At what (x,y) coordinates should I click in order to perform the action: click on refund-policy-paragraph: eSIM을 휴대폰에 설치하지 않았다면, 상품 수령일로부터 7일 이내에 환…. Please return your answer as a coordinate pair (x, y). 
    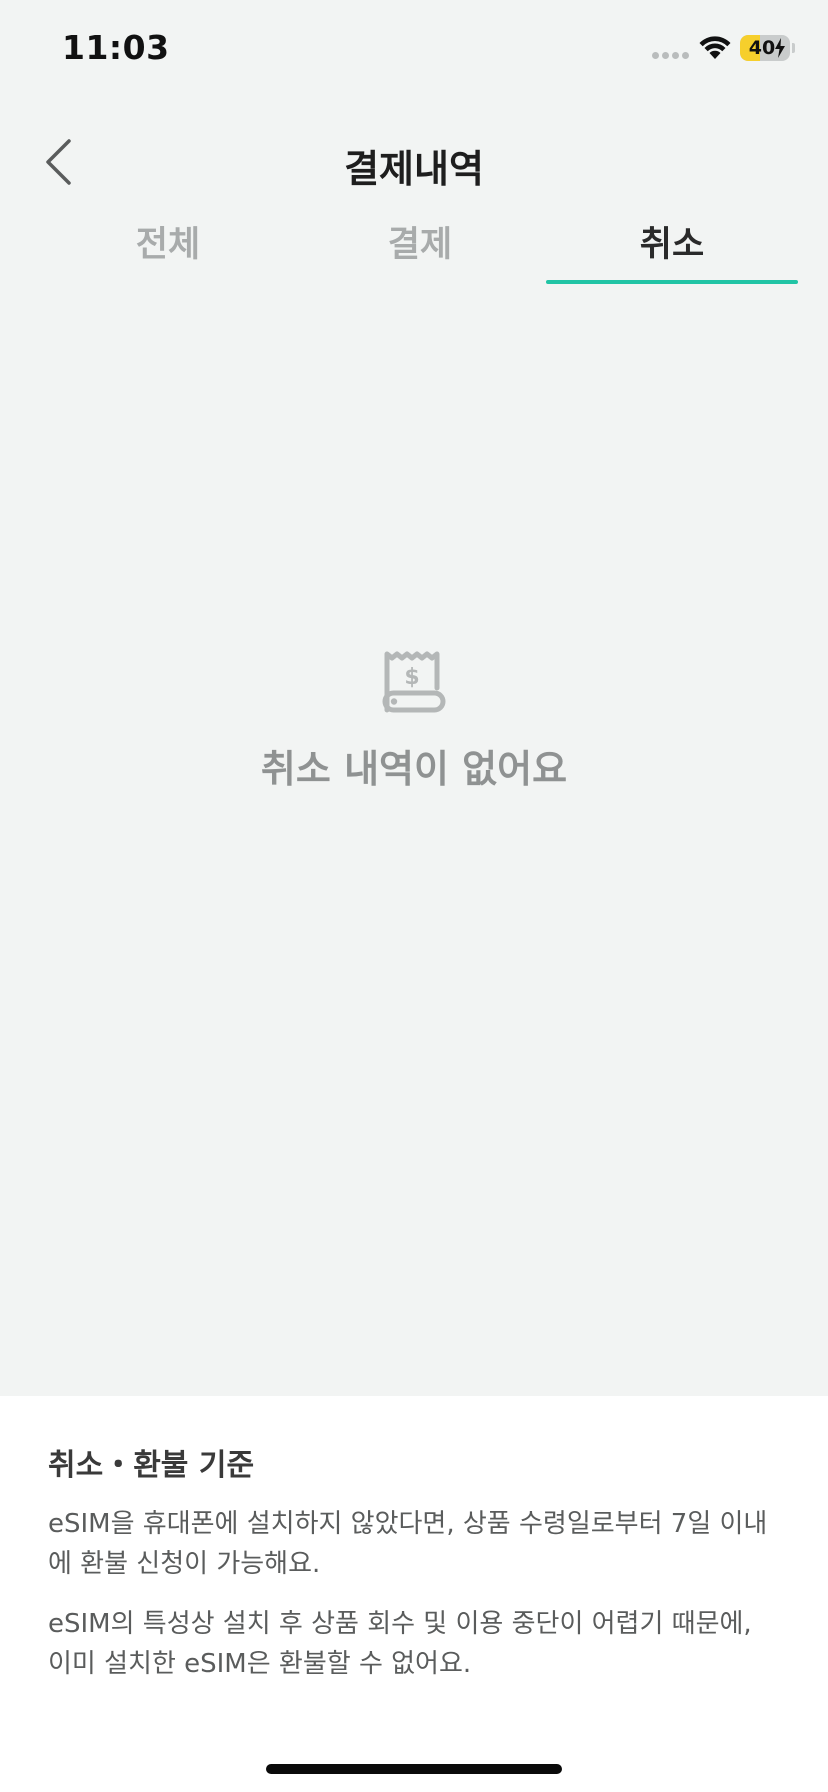
    Looking at the image, I should click on (408, 1544).